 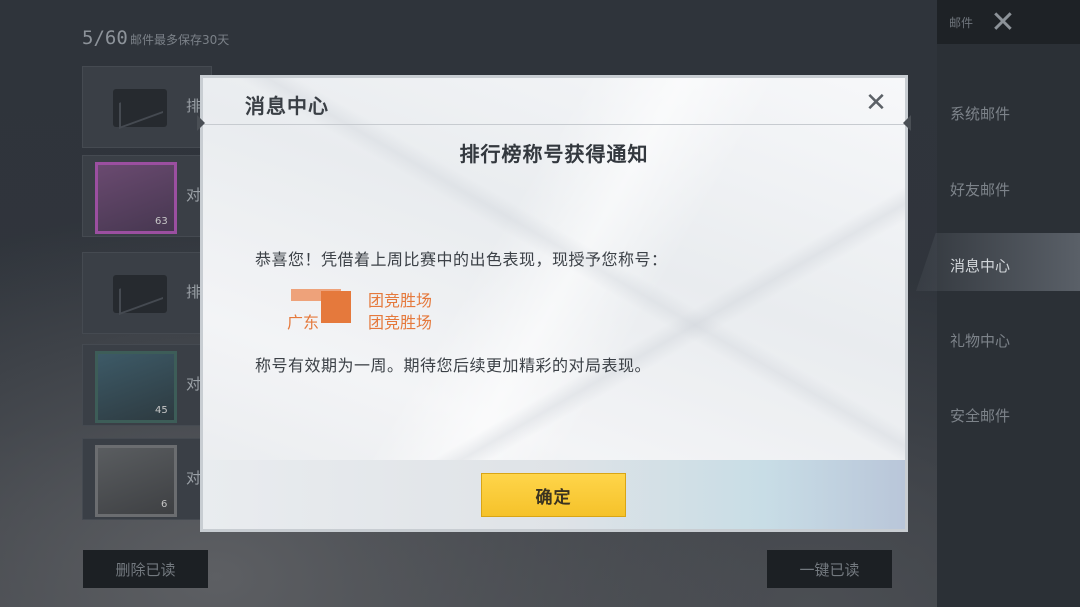 What do you see at coordinates (147, 385) in the screenshot?
I see `mail-list-item: 45 对` at bounding box center [147, 385].